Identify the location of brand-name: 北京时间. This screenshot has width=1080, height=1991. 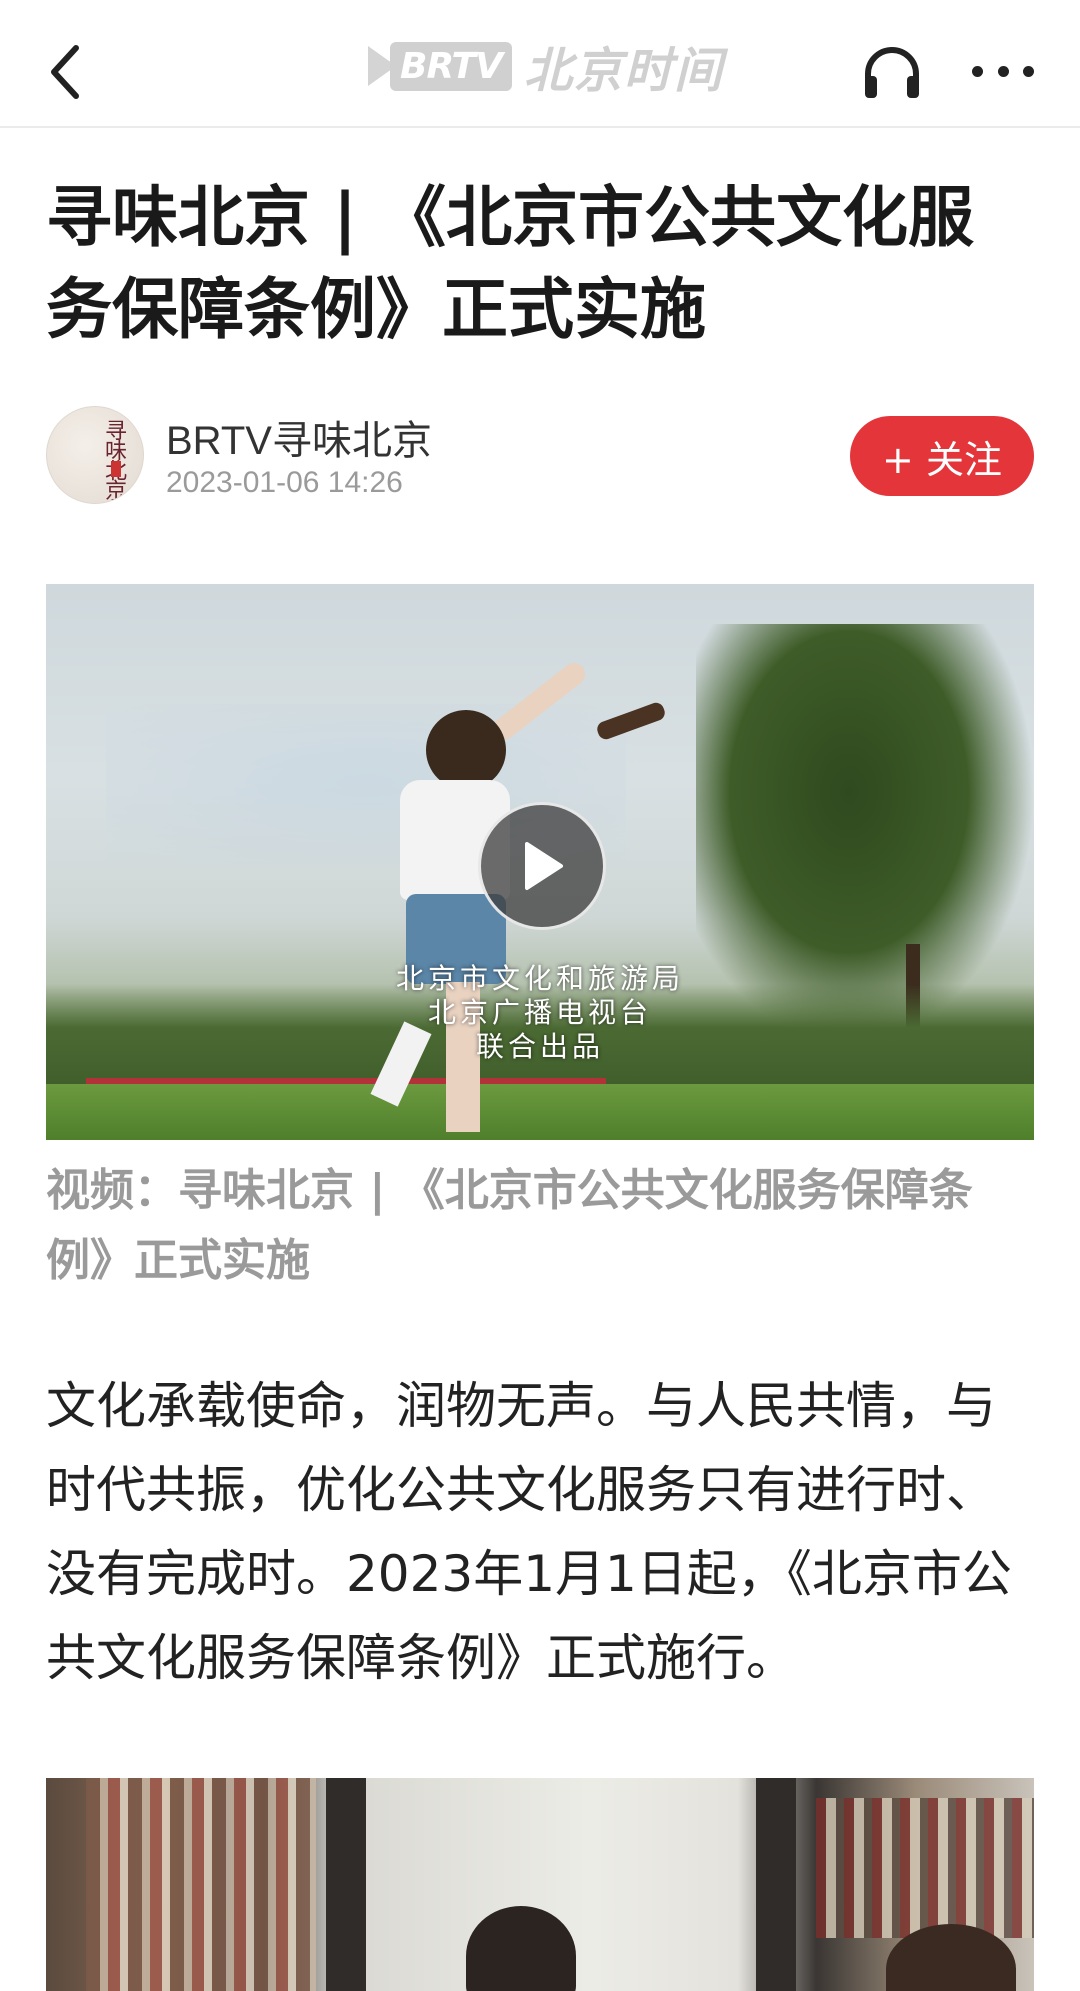
(623, 71).